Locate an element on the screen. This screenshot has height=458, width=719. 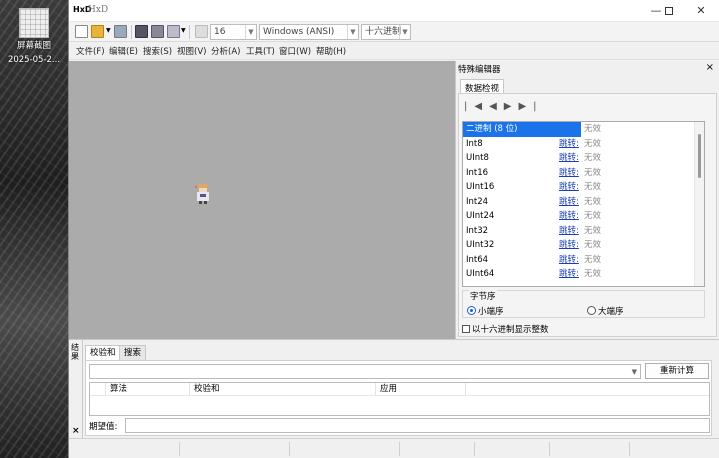
data-row: Int24 跳转: 无效 is located at coordinates (583, 202).